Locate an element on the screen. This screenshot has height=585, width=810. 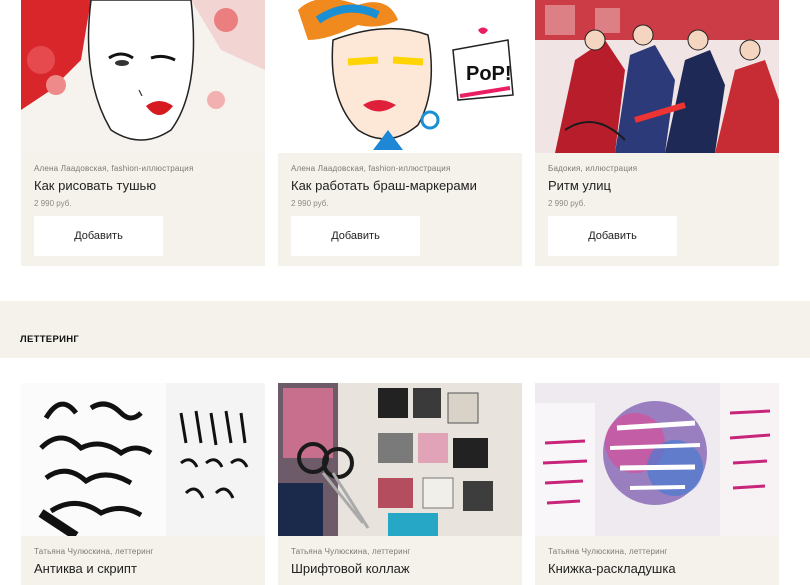
course-title: Как рисовать тушью is located at coordinates (95, 185).